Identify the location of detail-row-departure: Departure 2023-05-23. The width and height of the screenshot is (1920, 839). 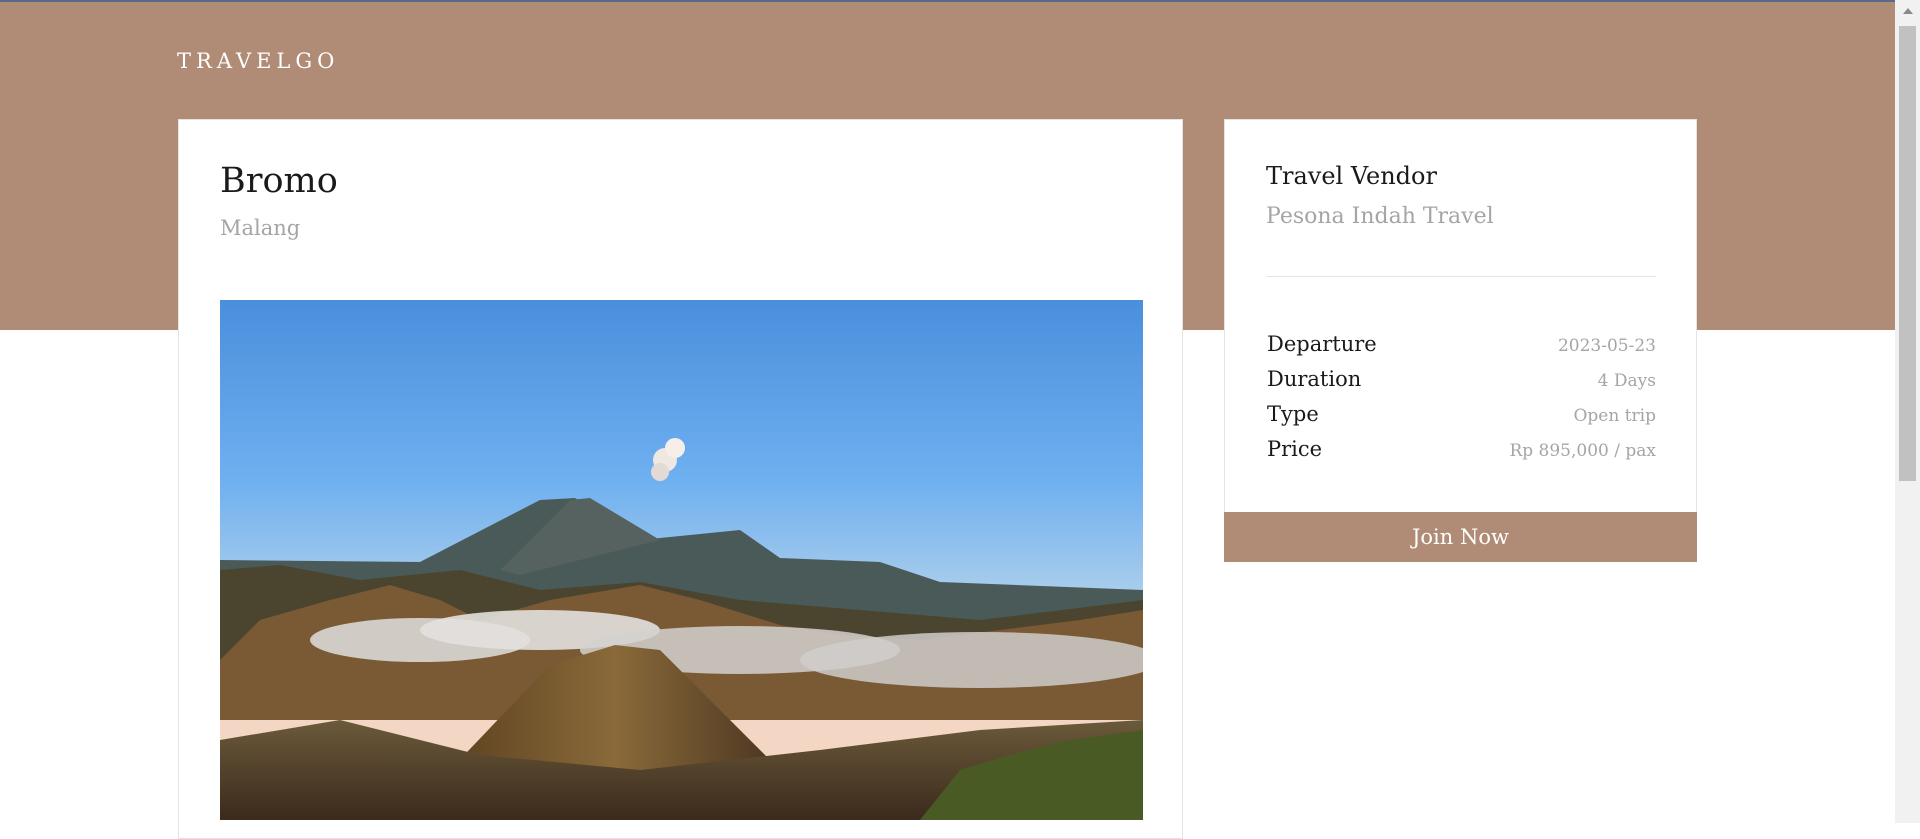
(1461, 347).